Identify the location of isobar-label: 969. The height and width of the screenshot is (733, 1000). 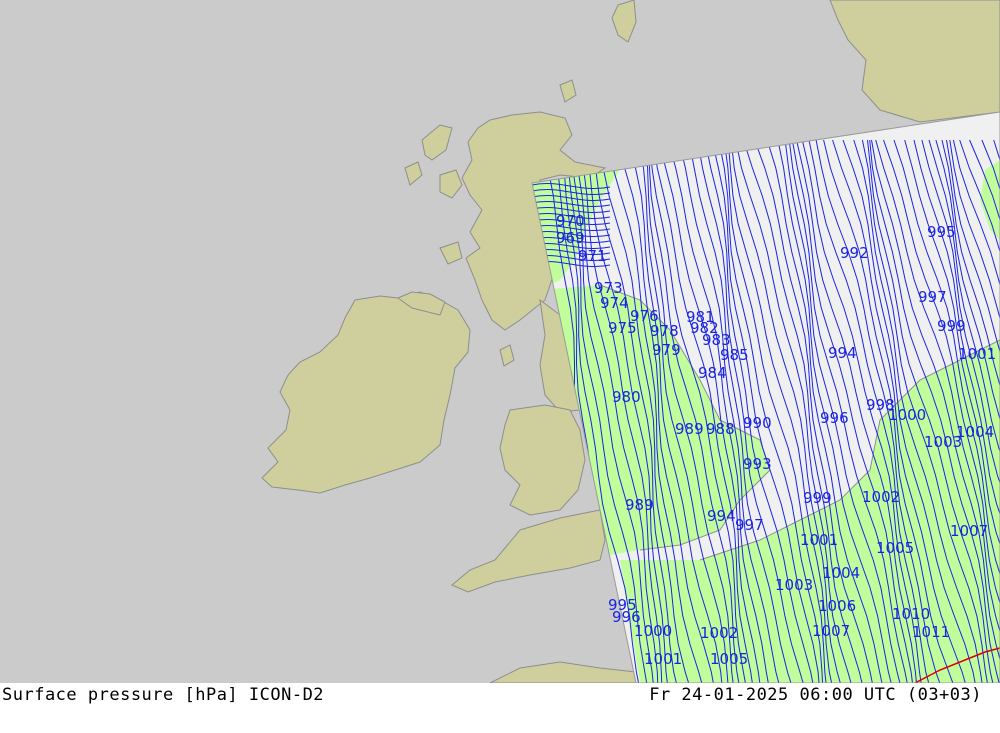
(570, 238).